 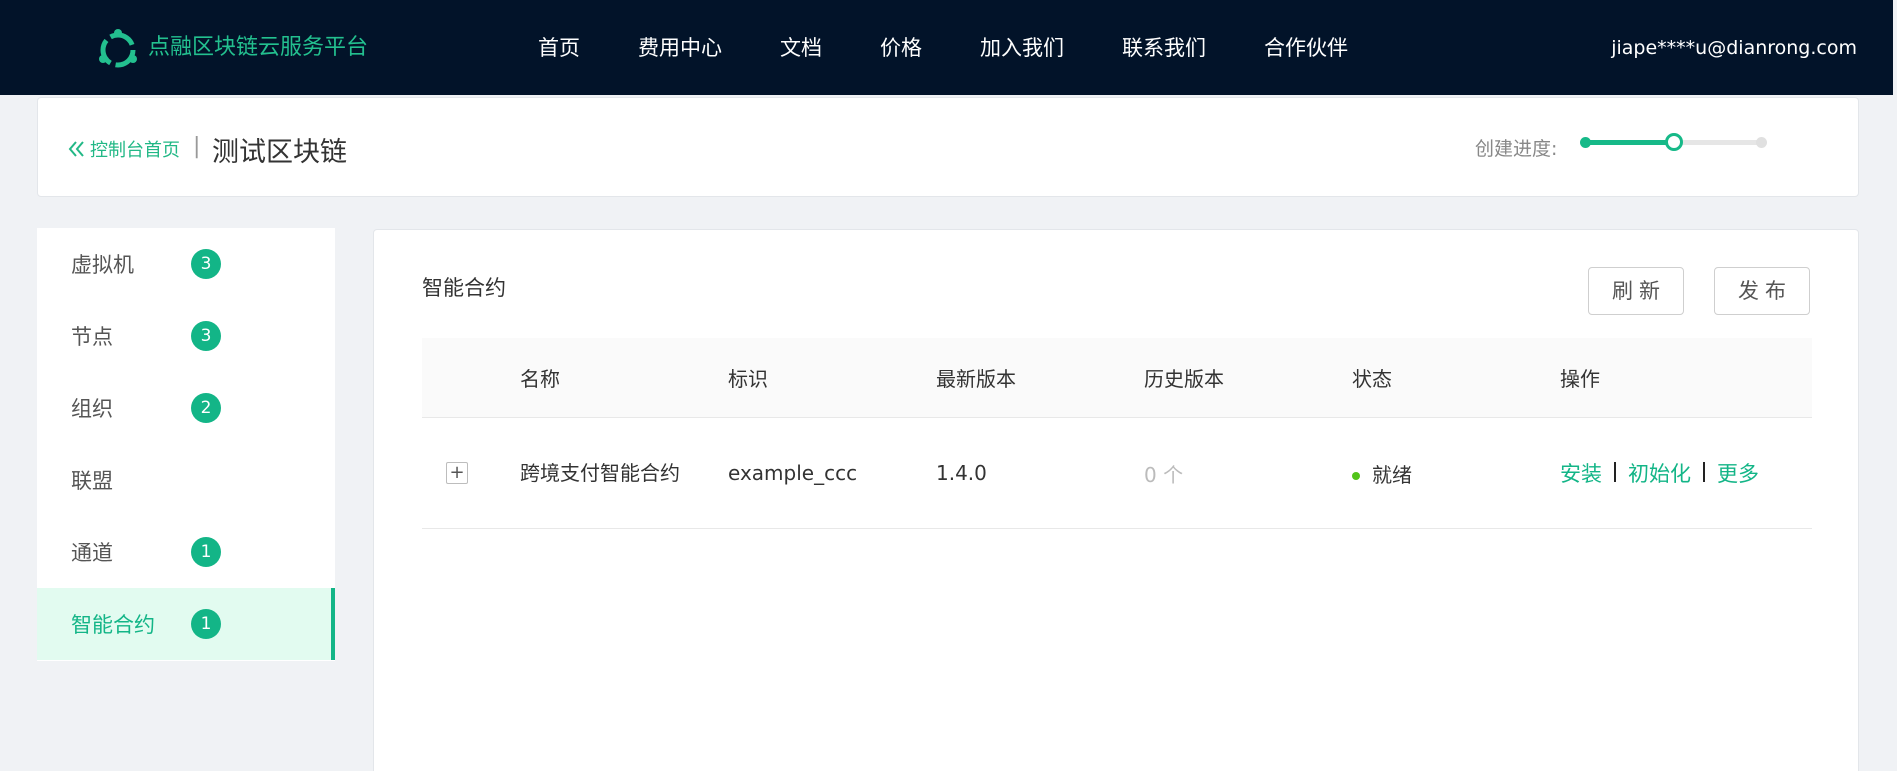 I want to click on contract-id: example_ccc, so click(x=793, y=473).